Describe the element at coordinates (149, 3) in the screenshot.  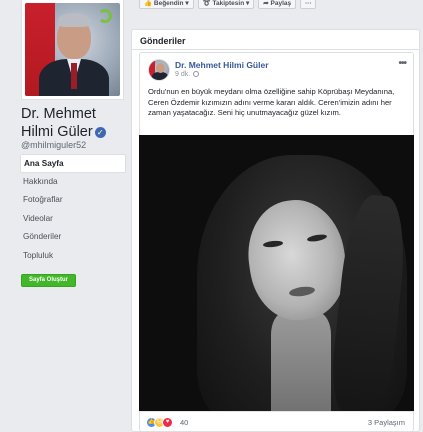
I see `like-icon: 👍` at that location.